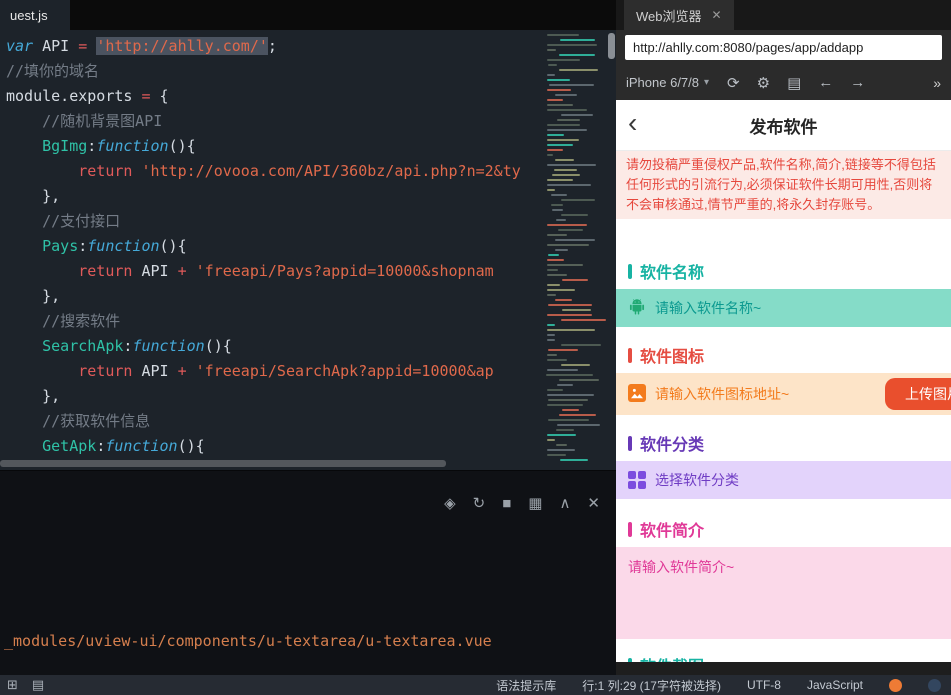 The image size is (951, 695). What do you see at coordinates (783, 355) in the screenshot?
I see `section-header-icon: 软件图标` at bounding box center [783, 355].